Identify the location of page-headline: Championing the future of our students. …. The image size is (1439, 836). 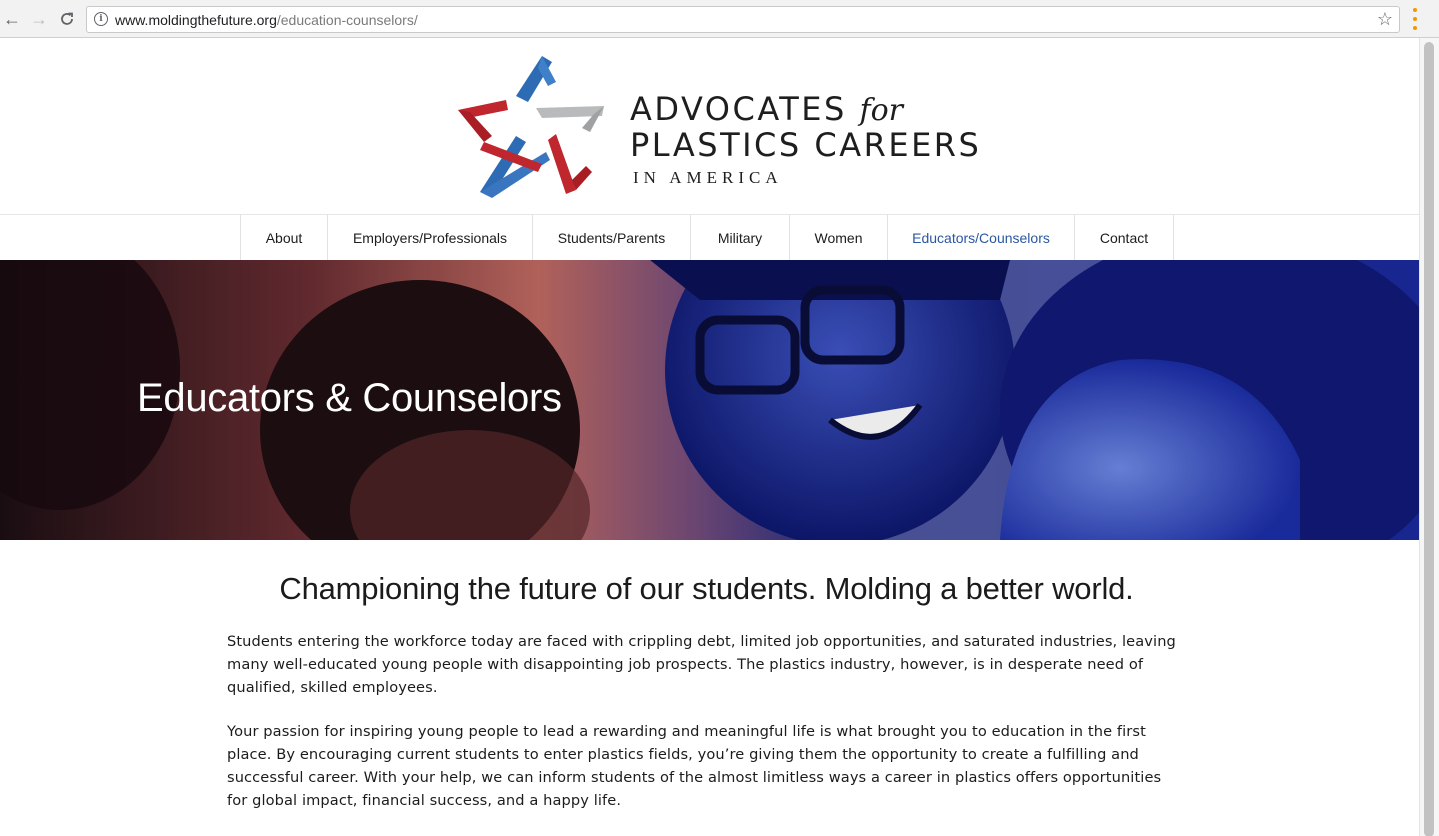
(706, 588).